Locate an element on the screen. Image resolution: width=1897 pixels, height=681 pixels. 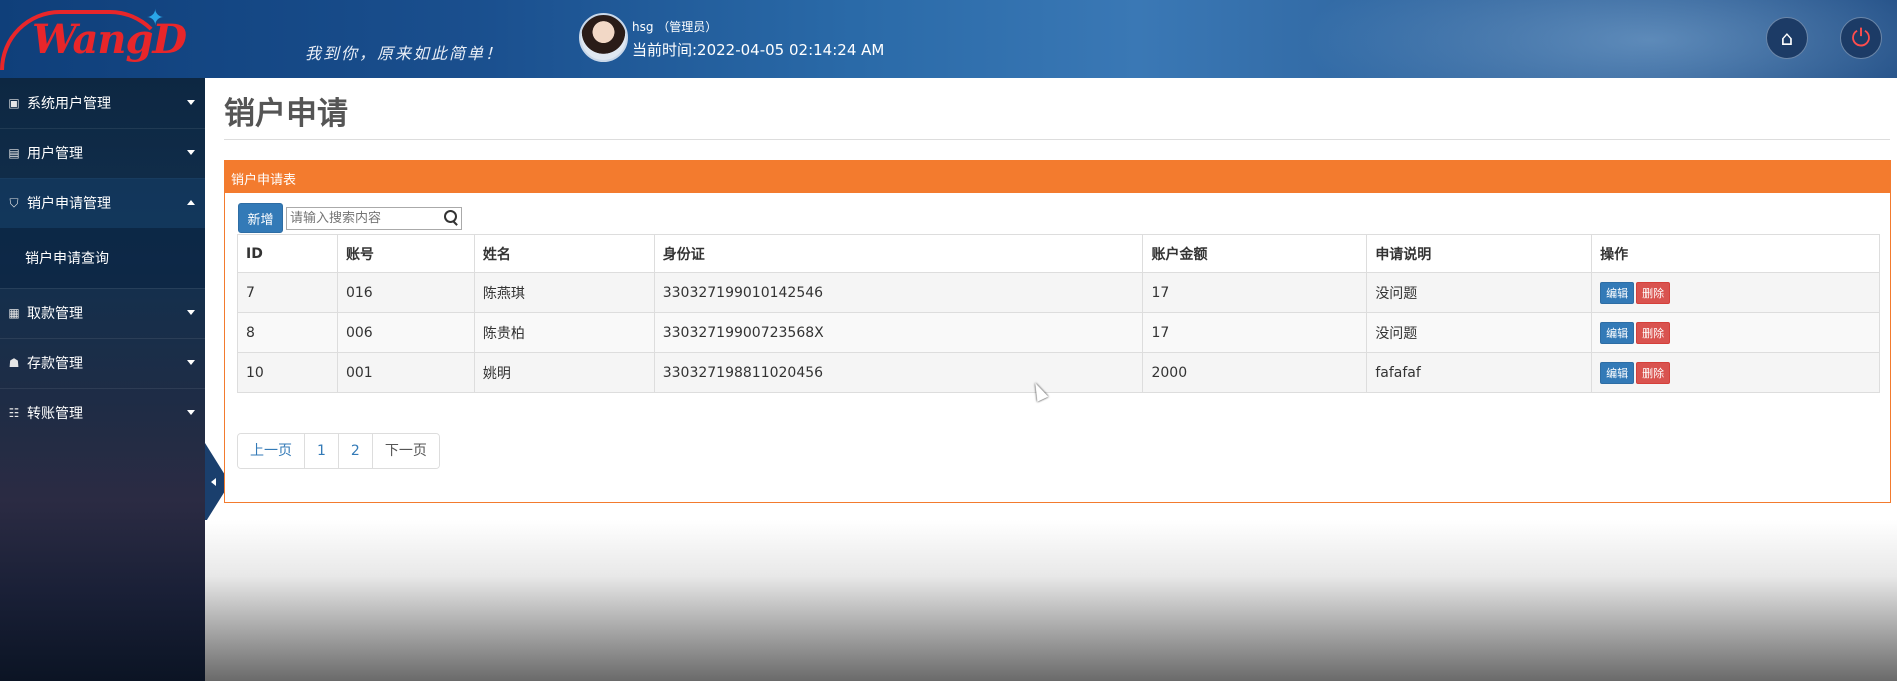
power-icon: ⏻ is located at coordinates (1861, 38).